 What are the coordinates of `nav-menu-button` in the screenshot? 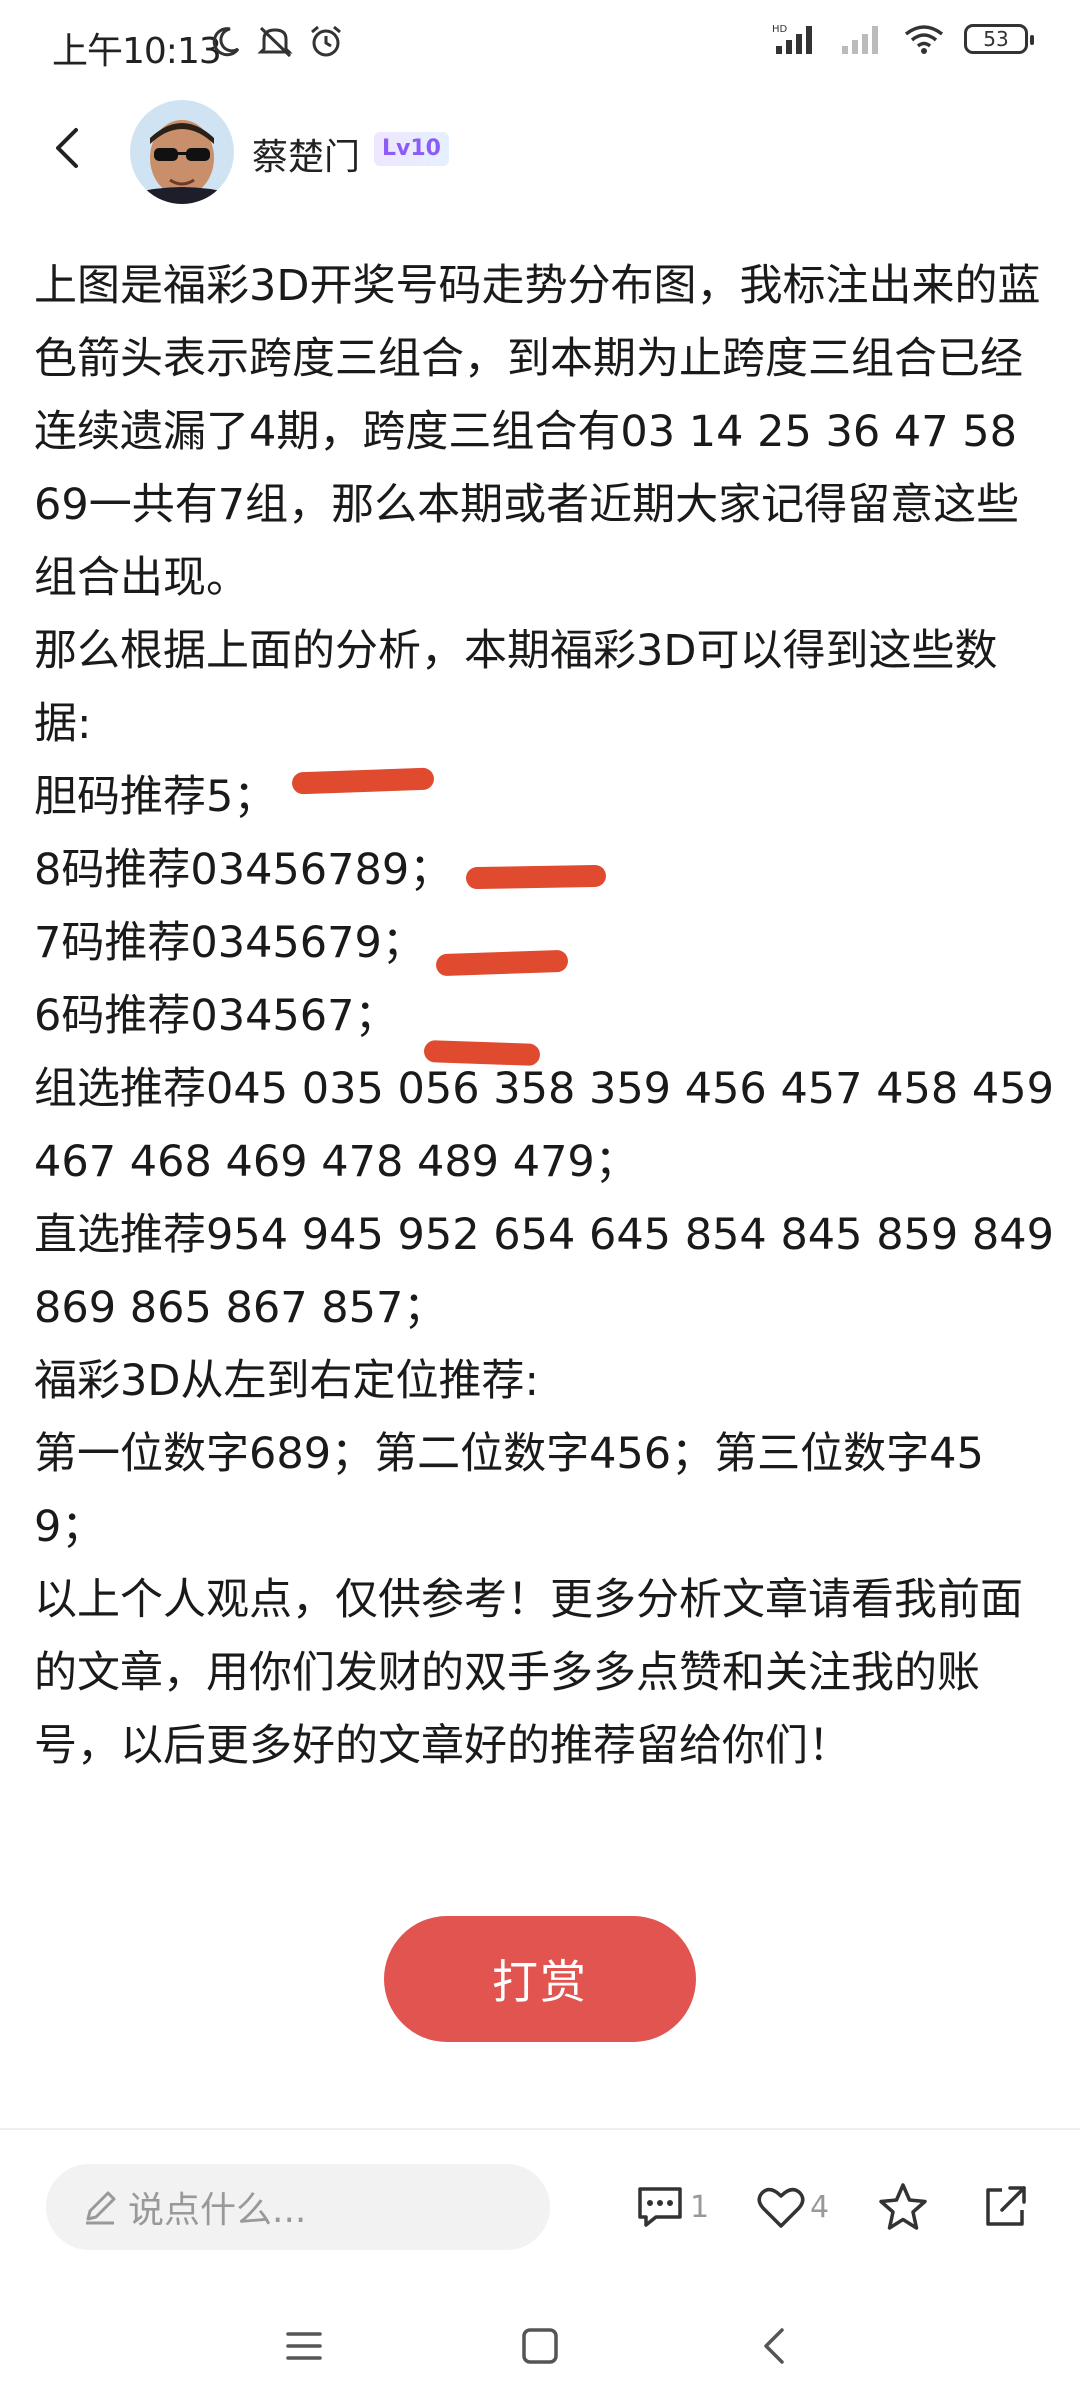 It's located at (304, 2346).